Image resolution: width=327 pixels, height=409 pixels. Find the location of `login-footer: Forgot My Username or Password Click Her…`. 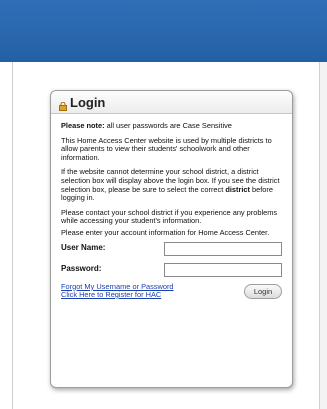

login-footer: Forgot My Username or Password Click Her… is located at coordinates (172, 291).